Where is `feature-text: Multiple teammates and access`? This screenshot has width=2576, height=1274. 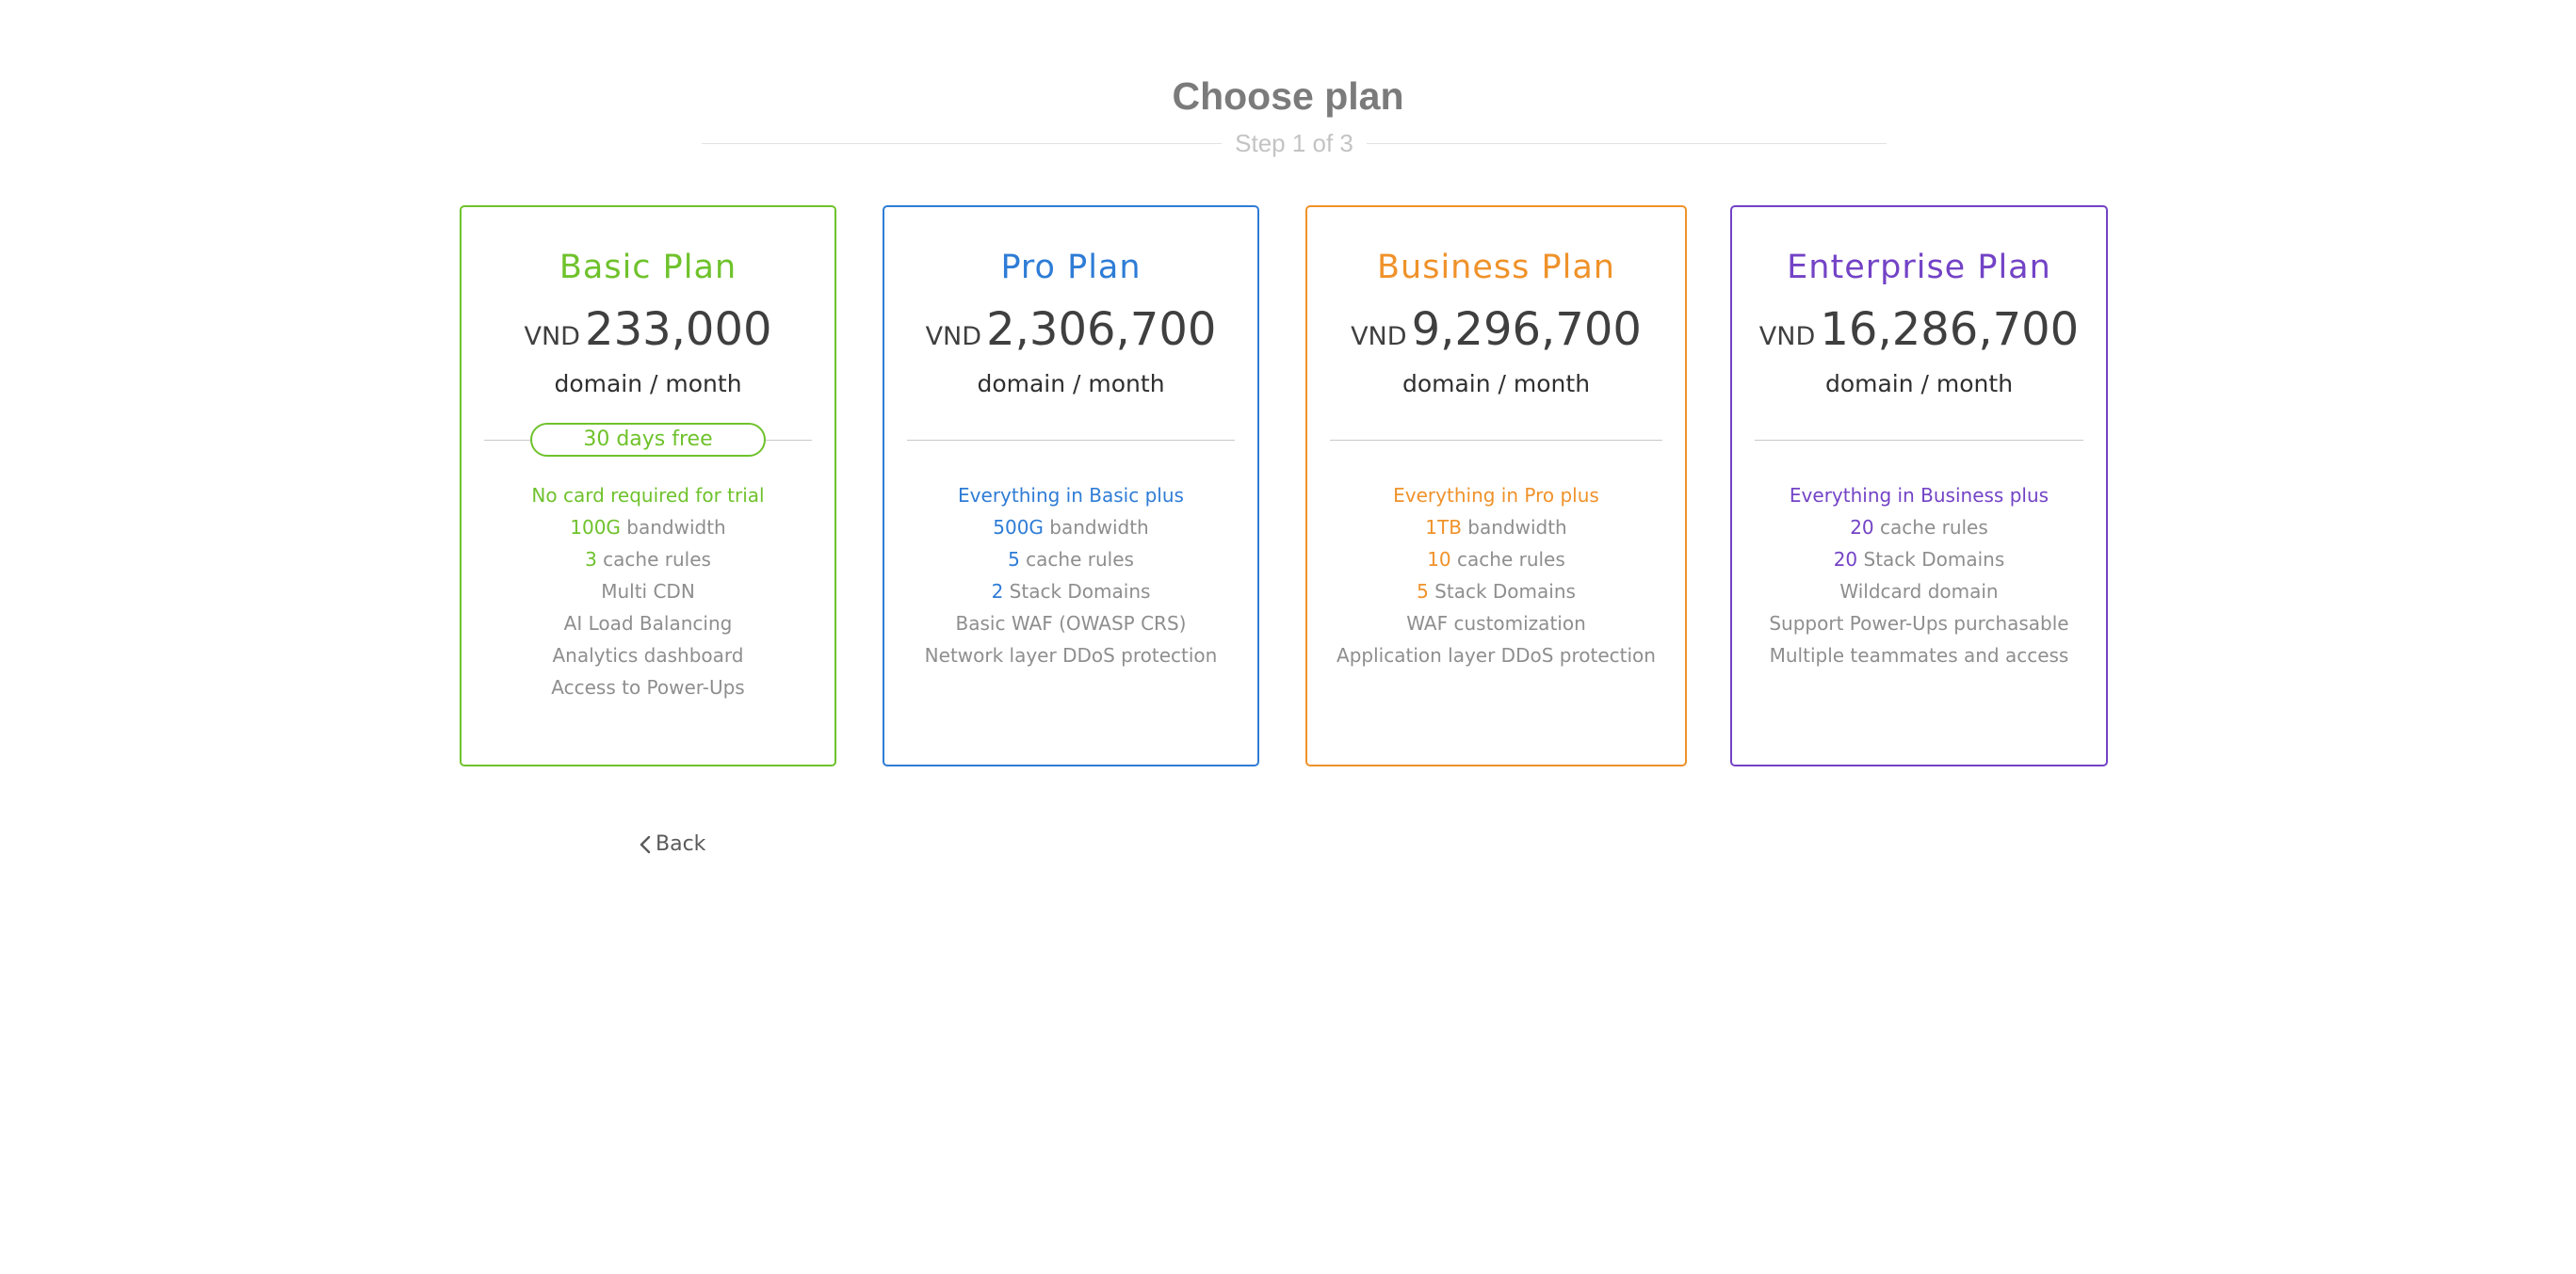 feature-text: Multiple teammates and access is located at coordinates (1919, 655).